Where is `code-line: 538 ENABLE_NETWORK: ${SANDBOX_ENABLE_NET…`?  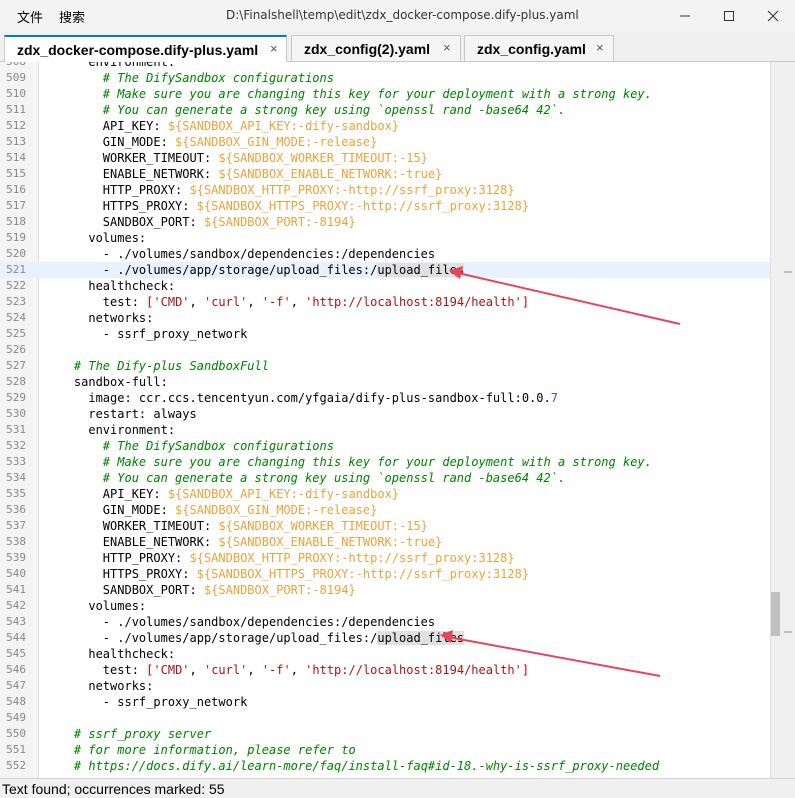 code-line: 538 ENABLE_NETWORK: ${SANDBOX_ENABLE_NET… is located at coordinates (385, 542).